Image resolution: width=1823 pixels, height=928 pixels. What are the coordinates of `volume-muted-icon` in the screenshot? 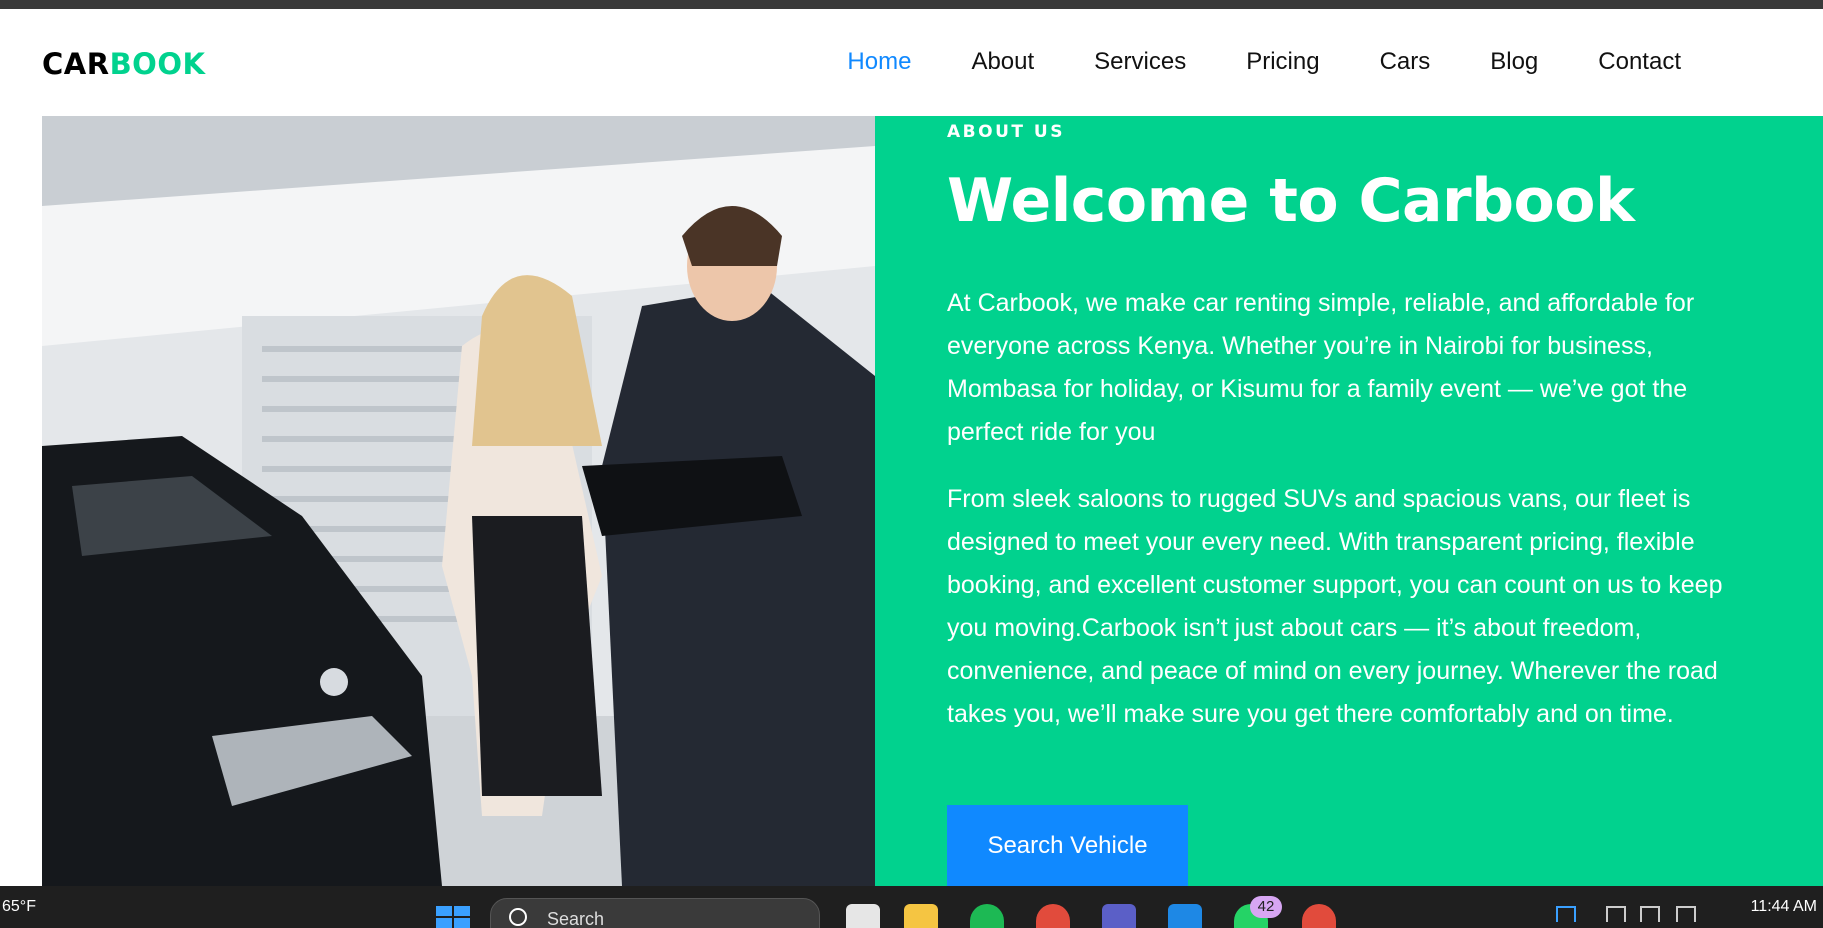 It's located at (1650, 914).